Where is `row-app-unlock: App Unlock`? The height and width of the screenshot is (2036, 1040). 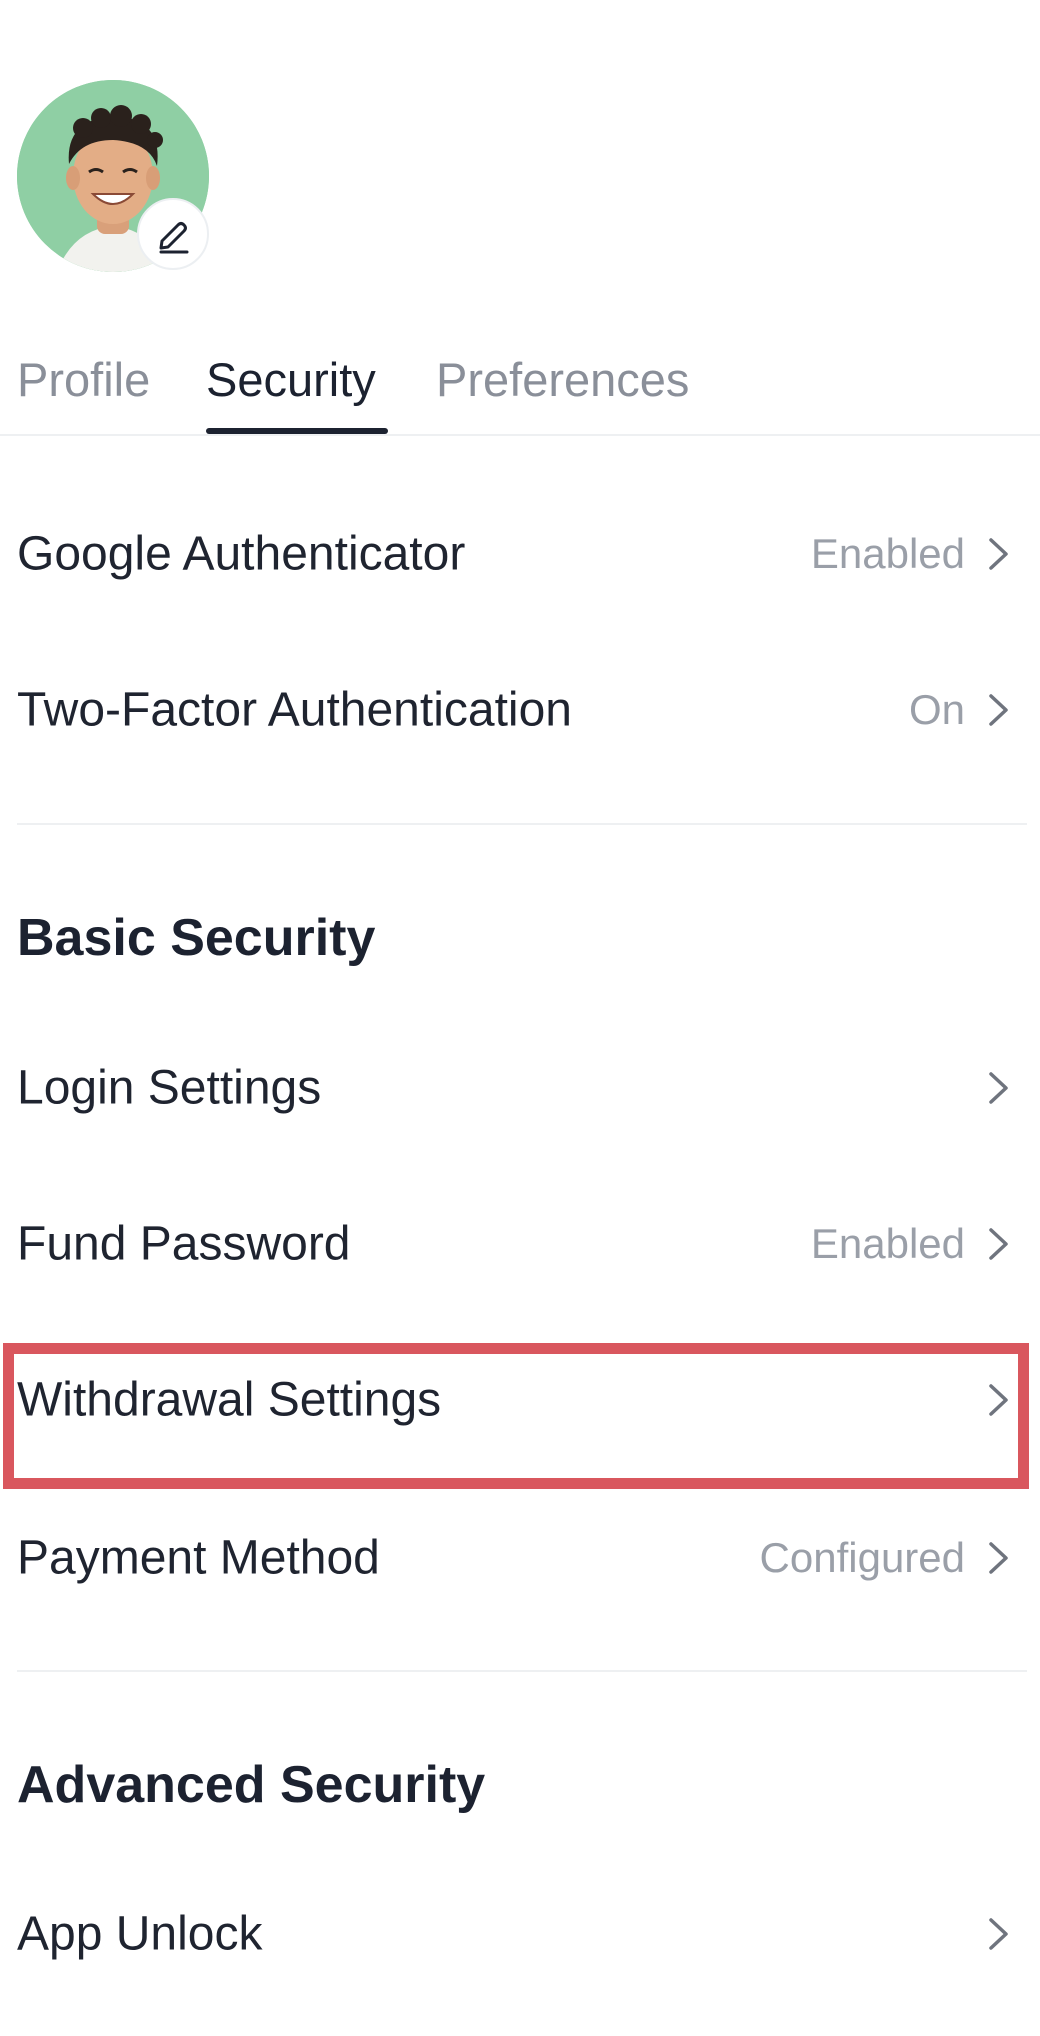
row-app-unlock: App Unlock is located at coordinates (520, 1934).